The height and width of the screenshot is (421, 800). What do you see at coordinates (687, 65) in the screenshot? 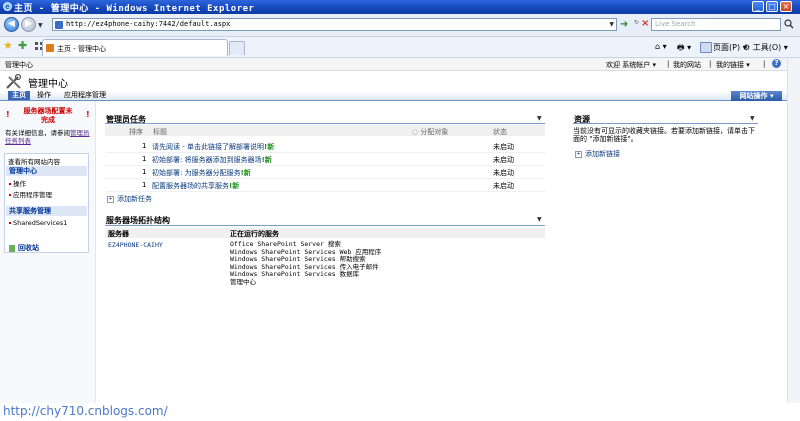
I see `my-site-link: 我的网站` at bounding box center [687, 65].